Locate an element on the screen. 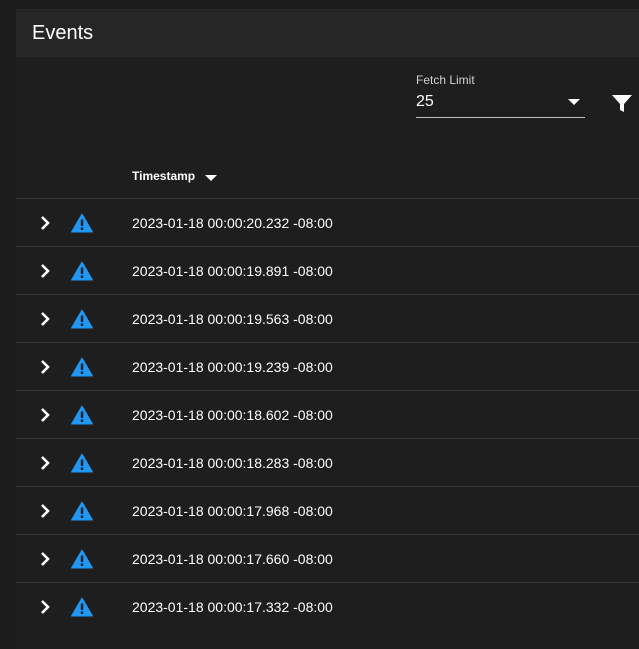  table-row: 2023-01-18 00:00:17.660 -08:00 is located at coordinates (327, 558).